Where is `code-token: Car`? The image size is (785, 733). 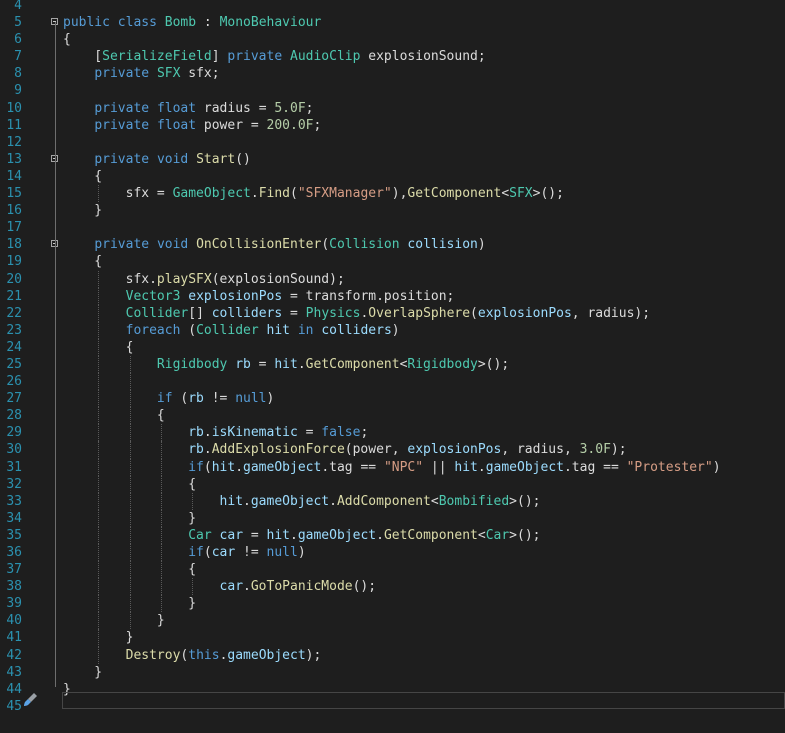
code-token: Car is located at coordinates (200, 535).